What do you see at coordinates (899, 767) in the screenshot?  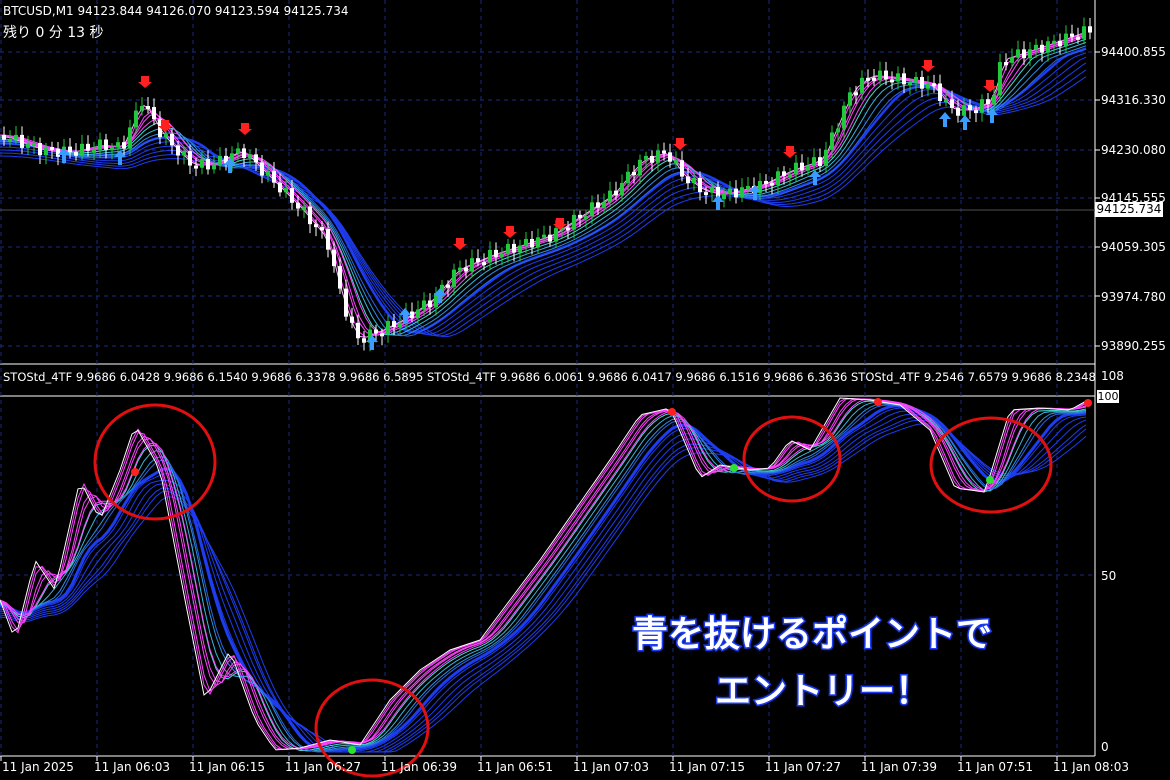 I see `time-label: 11 Jan 07:39` at bounding box center [899, 767].